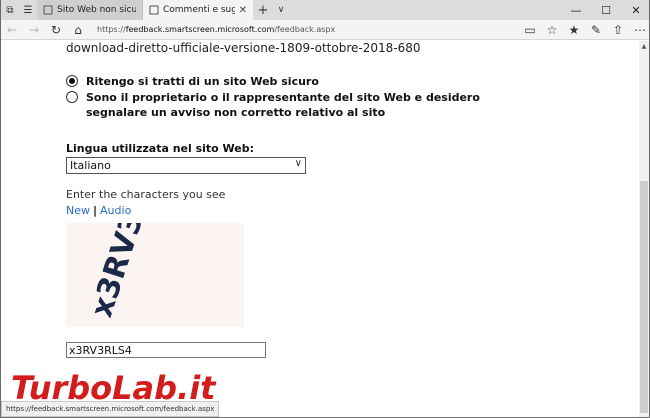  What do you see at coordinates (243, 10) in the screenshot?
I see `close-tab-icon: ✕` at bounding box center [243, 10].